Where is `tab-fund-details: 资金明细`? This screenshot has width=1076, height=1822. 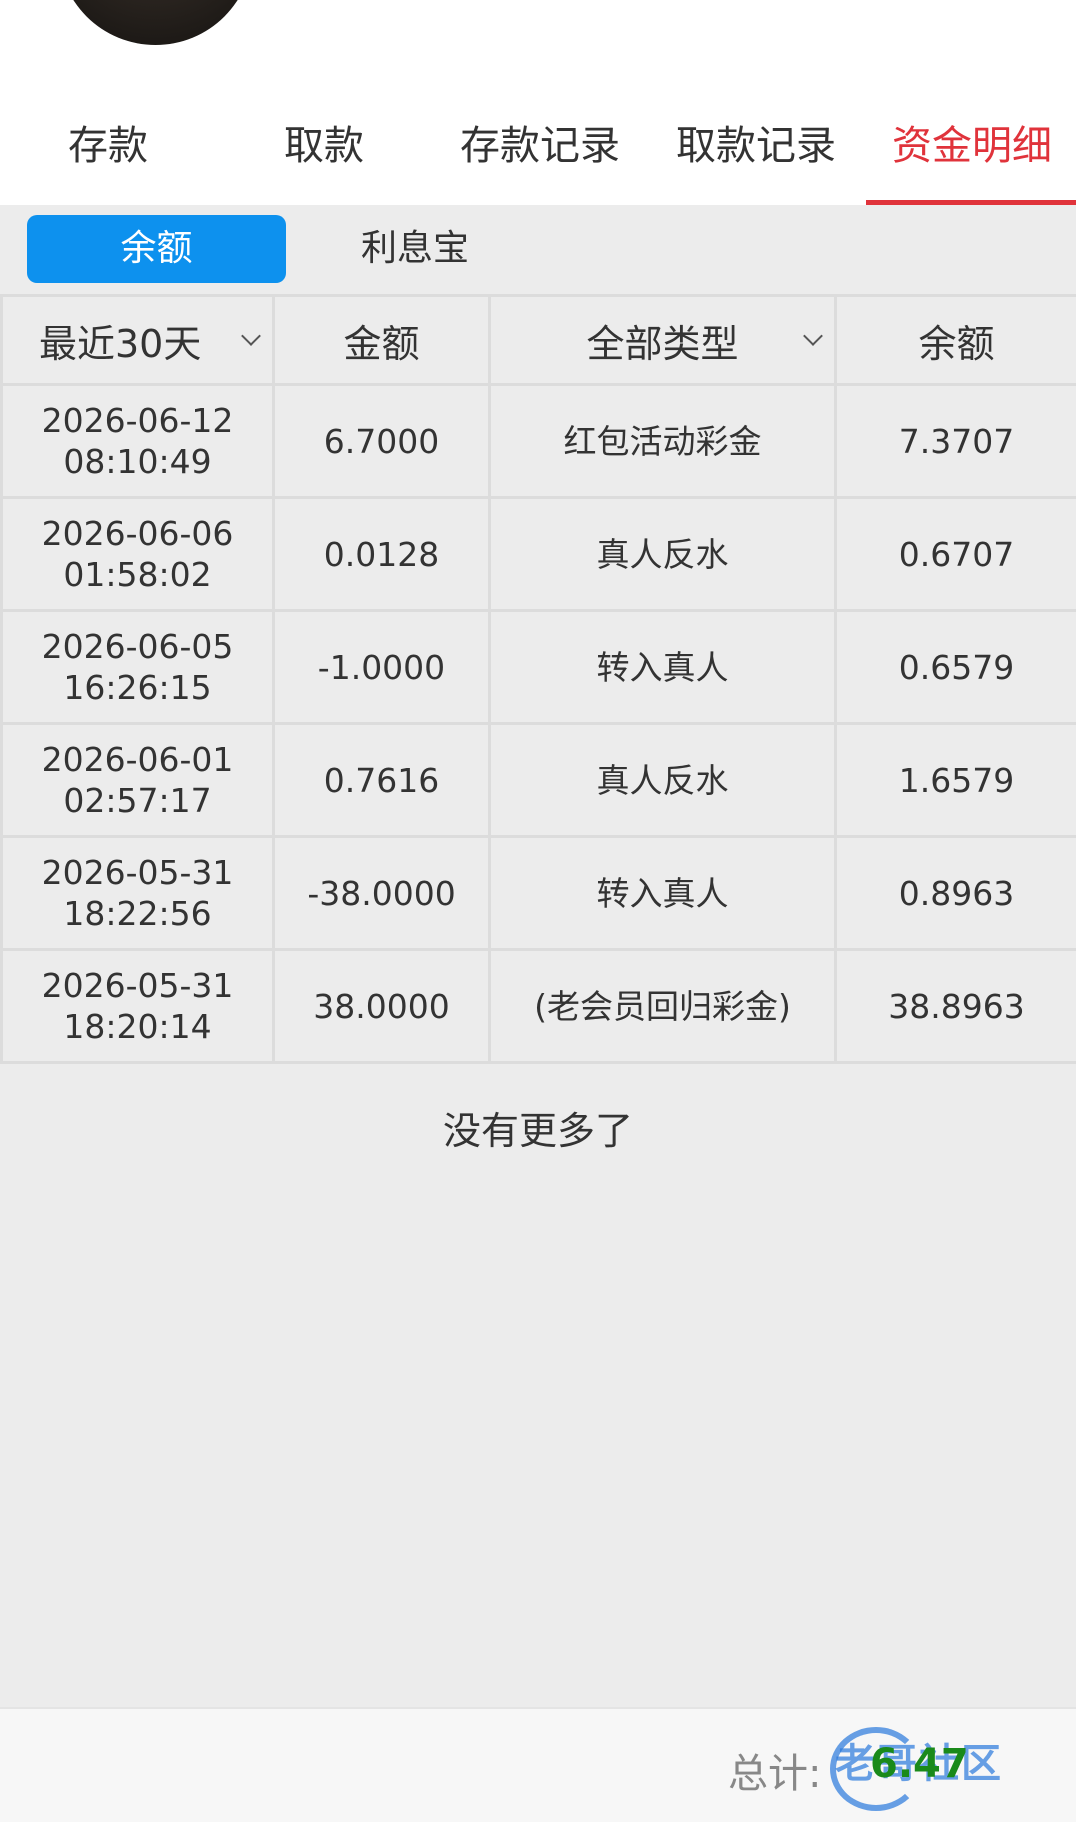
tab-fund-details: 资金明细 is located at coordinates (970, 155).